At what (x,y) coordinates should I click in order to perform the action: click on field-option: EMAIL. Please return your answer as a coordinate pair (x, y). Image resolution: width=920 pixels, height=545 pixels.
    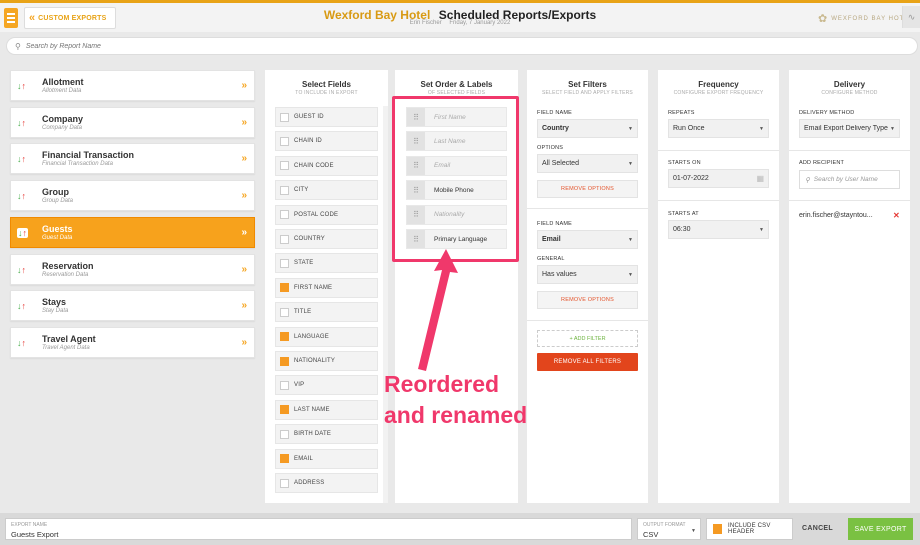
    Looking at the image, I should click on (326, 458).